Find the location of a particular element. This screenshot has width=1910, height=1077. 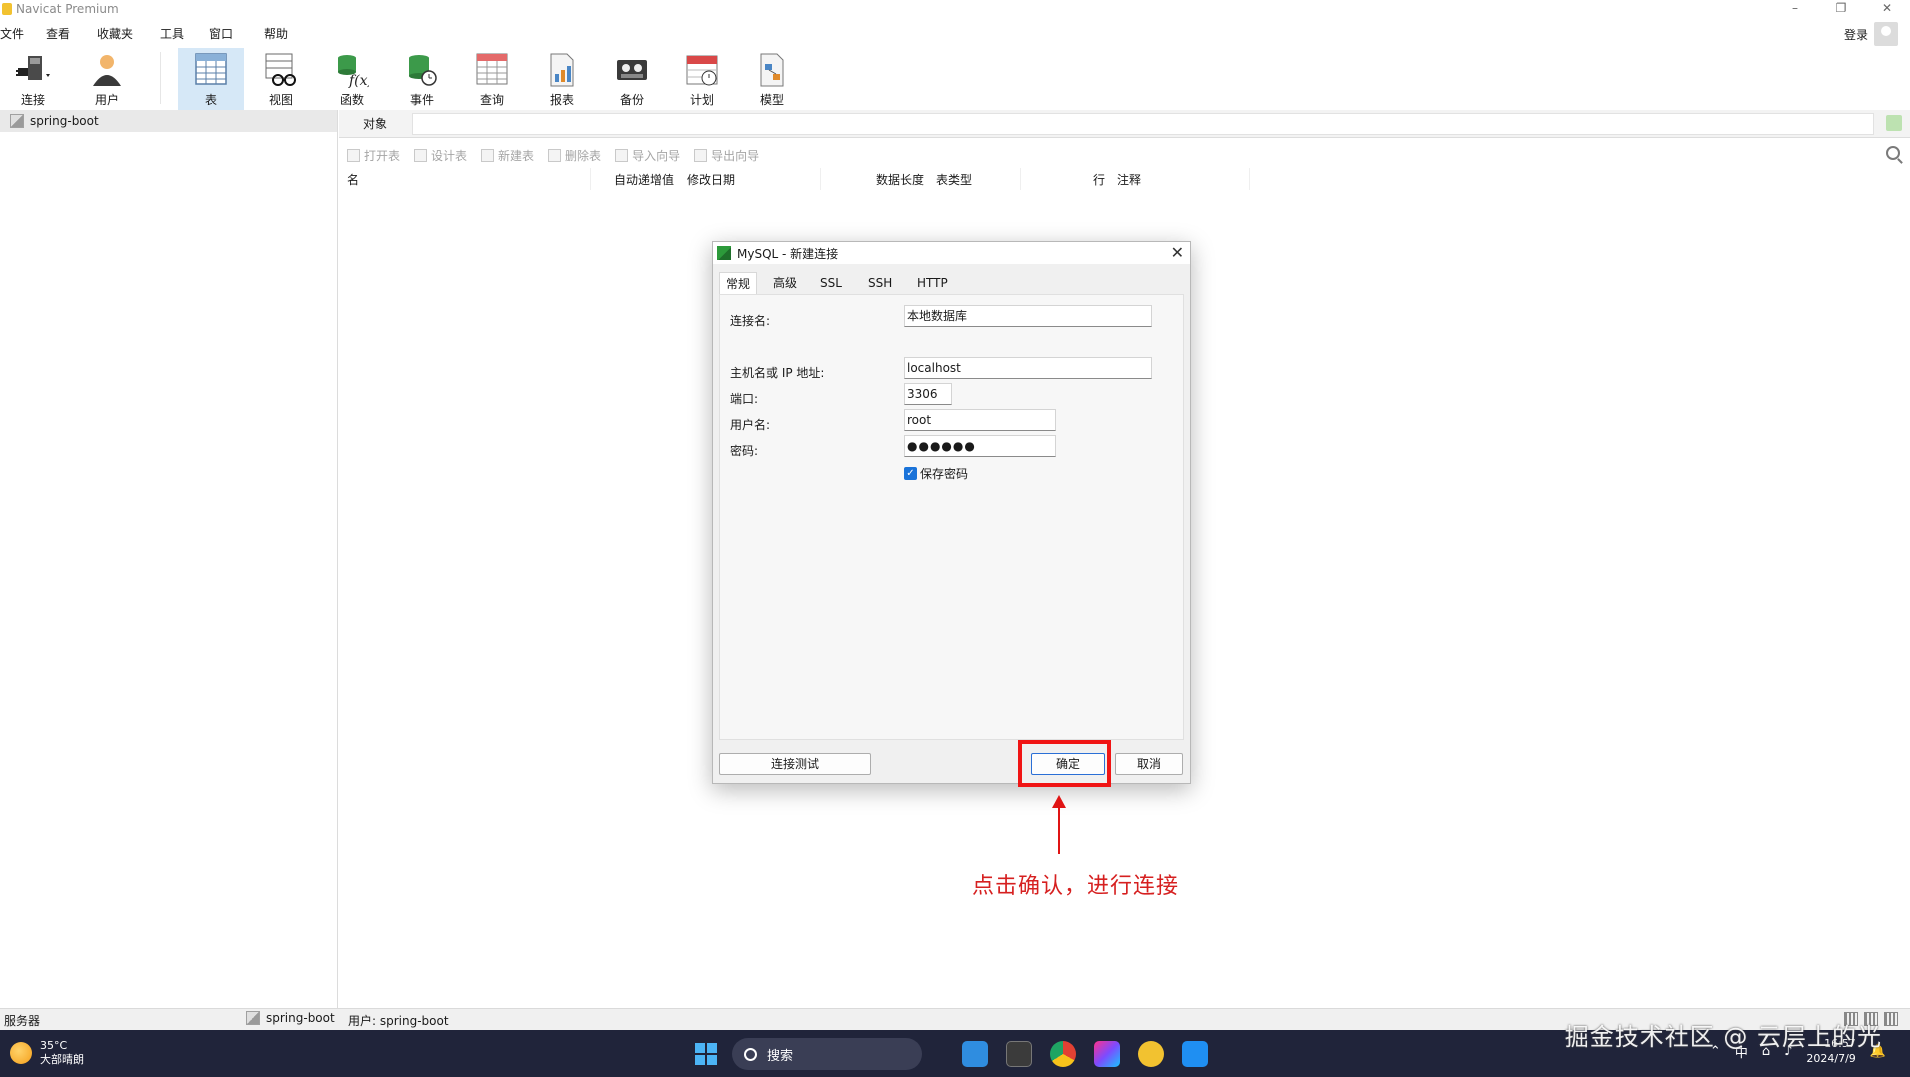

toolbar-table-button: 表 is located at coordinates (211, 79).